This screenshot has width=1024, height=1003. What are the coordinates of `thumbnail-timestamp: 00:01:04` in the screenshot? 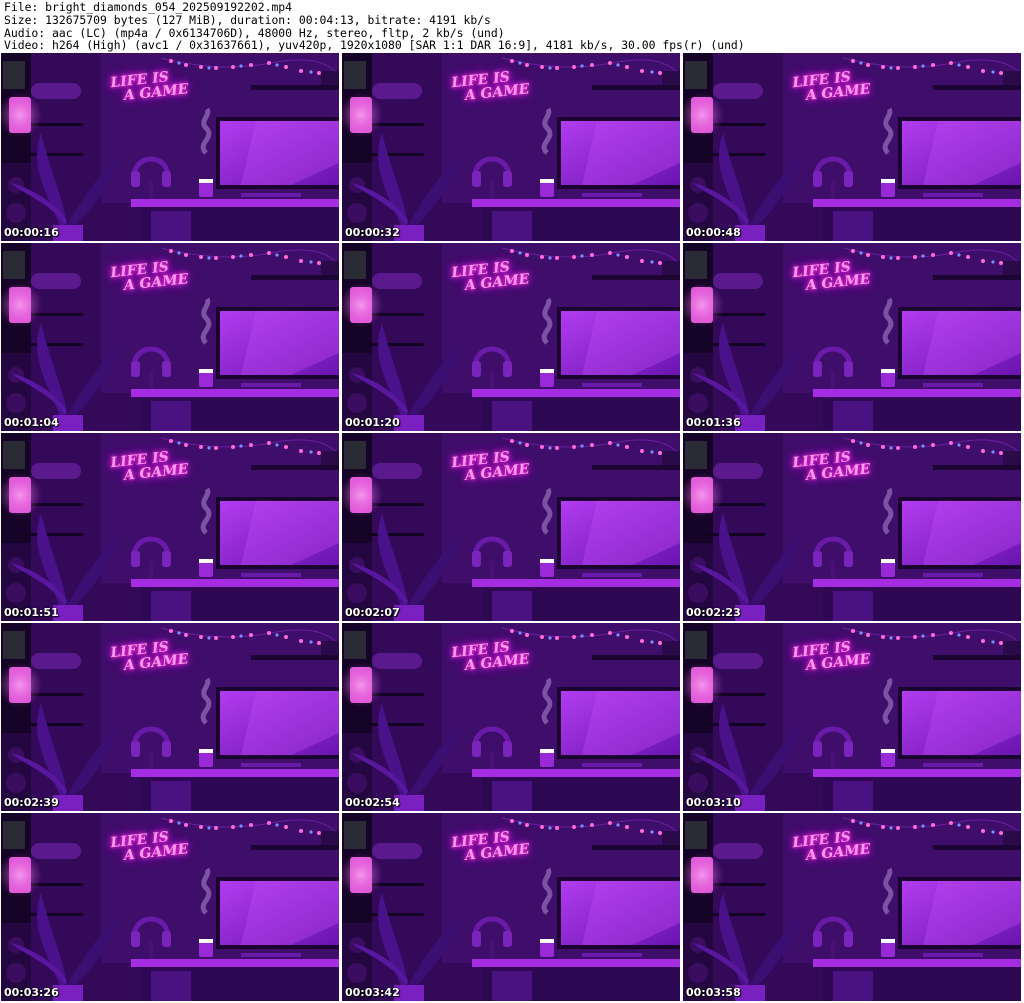 It's located at (31, 422).